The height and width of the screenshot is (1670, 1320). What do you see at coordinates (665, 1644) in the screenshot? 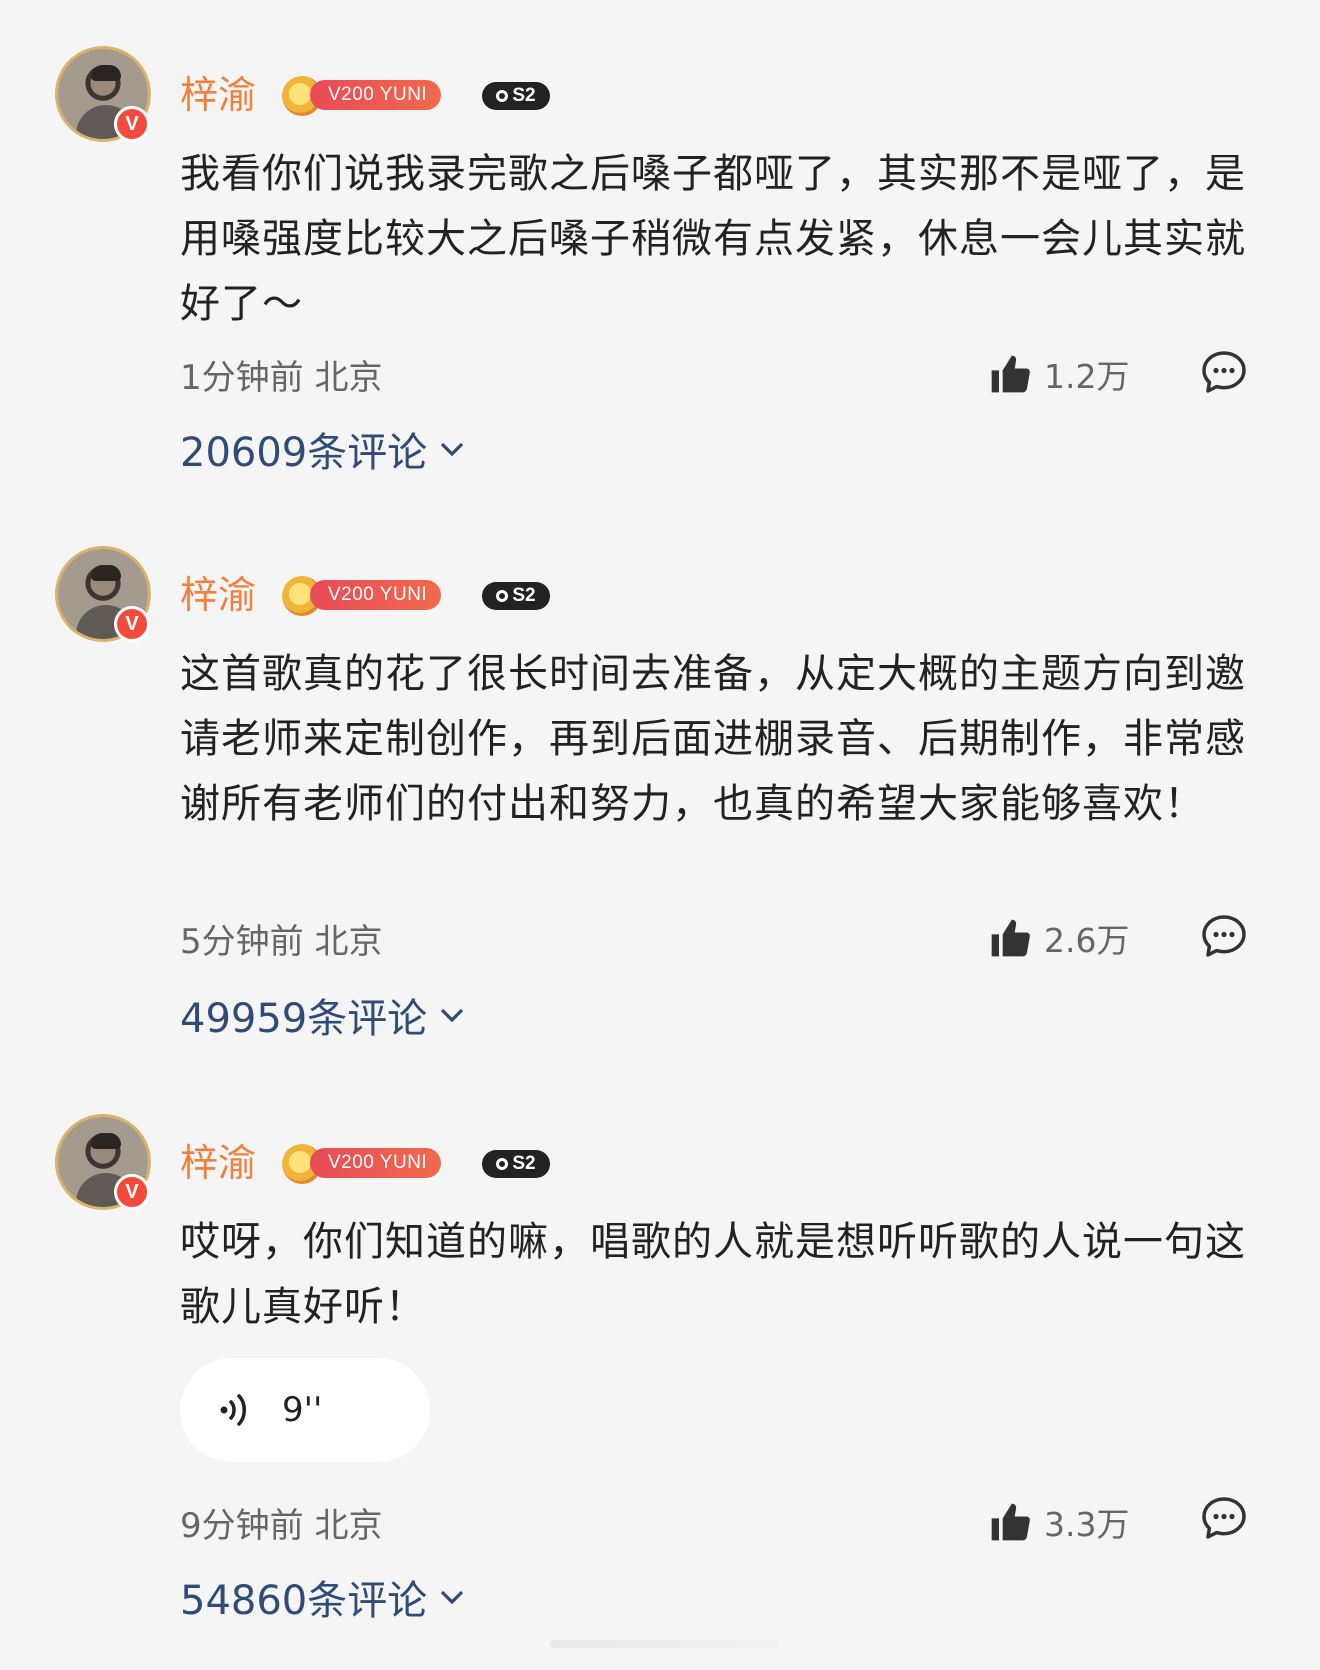
I see `watermark-strip` at bounding box center [665, 1644].